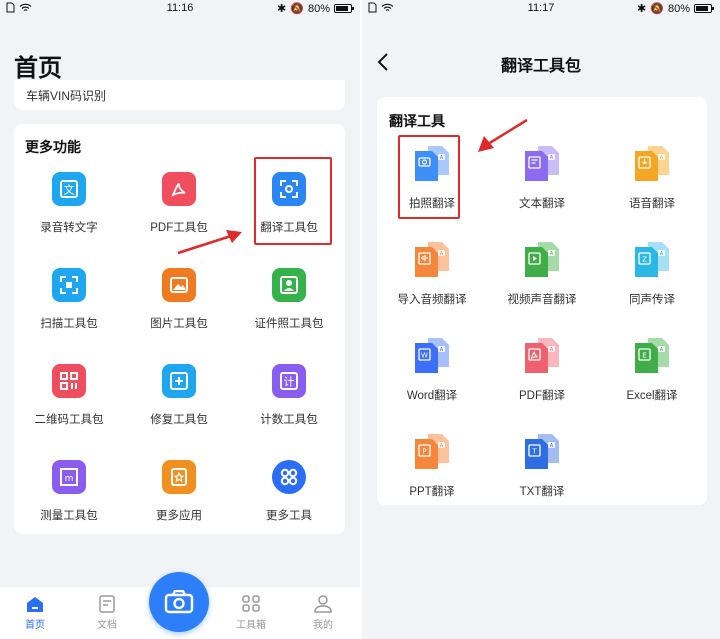  I want to click on section-title: 更多功能, so click(53, 147).